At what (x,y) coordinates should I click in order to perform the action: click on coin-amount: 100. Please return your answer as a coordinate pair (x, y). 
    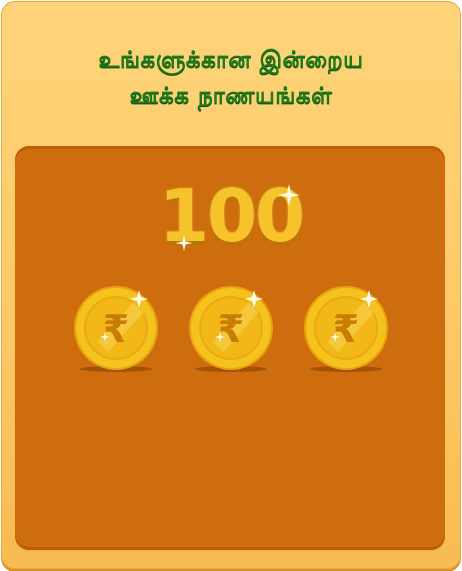
    Looking at the image, I should click on (231, 216).